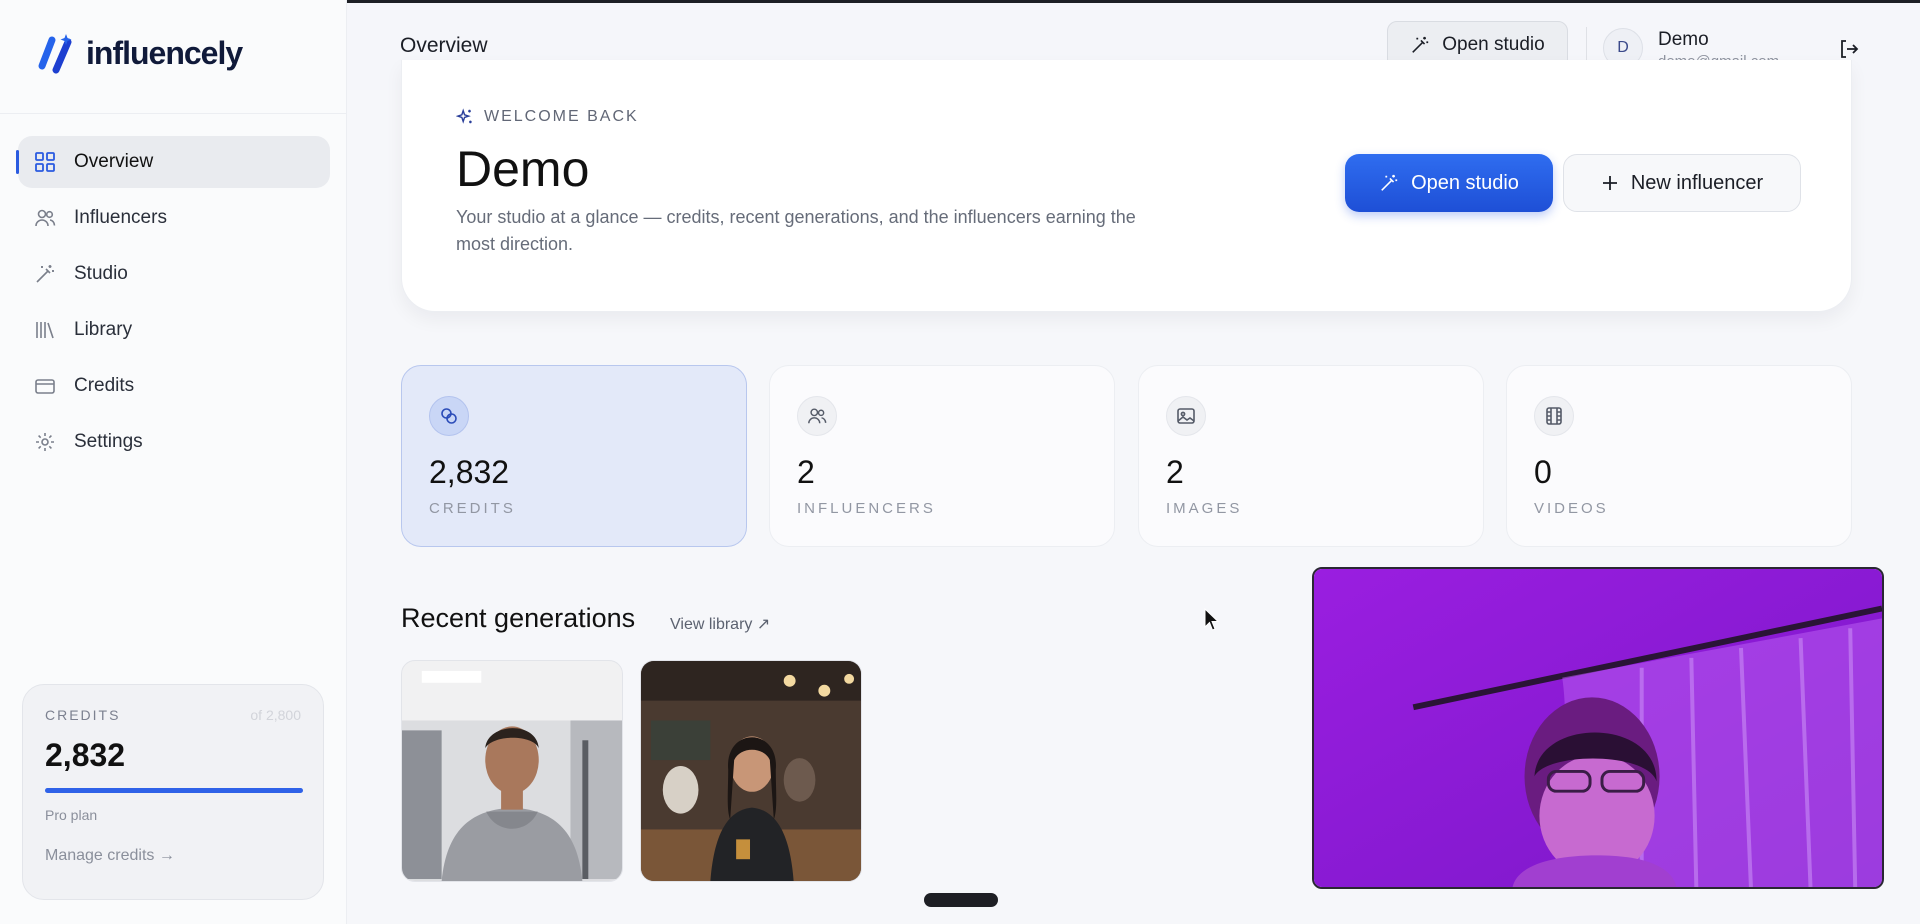 This screenshot has height=924, width=1920. I want to click on logo-mark-icon, so click(55, 54).